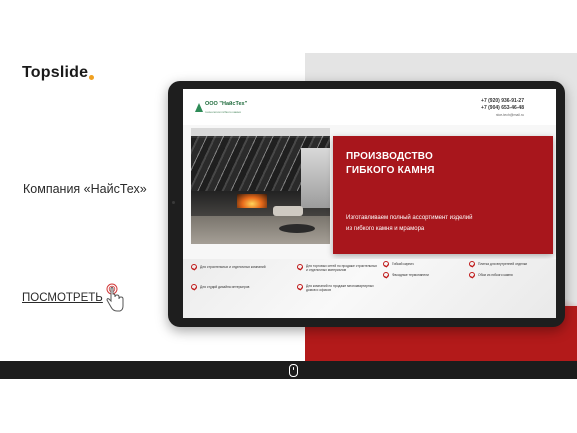 This screenshot has width=577, height=433. What do you see at coordinates (409, 218) in the screenshot?
I see `hero-subtitle-line-1: Изготавливаем полный ассортимент изделий` at bounding box center [409, 218].